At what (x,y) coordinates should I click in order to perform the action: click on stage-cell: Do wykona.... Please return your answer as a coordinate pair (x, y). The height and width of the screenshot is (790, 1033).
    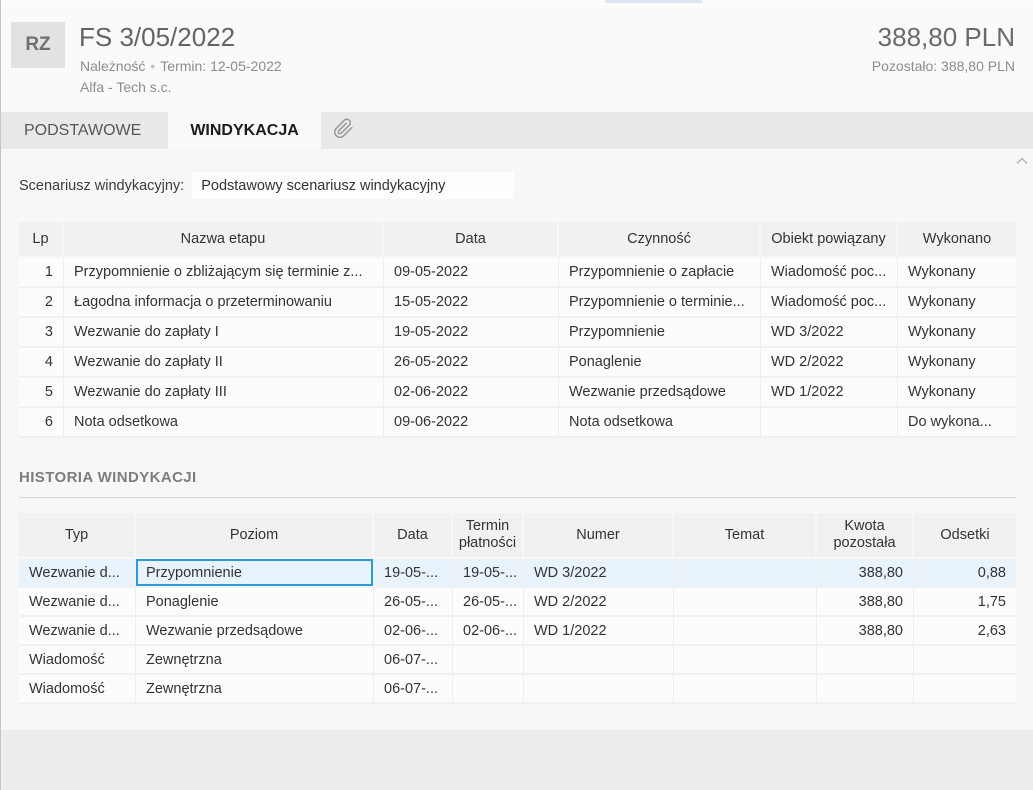
    Looking at the image, I should click on (957, 423).